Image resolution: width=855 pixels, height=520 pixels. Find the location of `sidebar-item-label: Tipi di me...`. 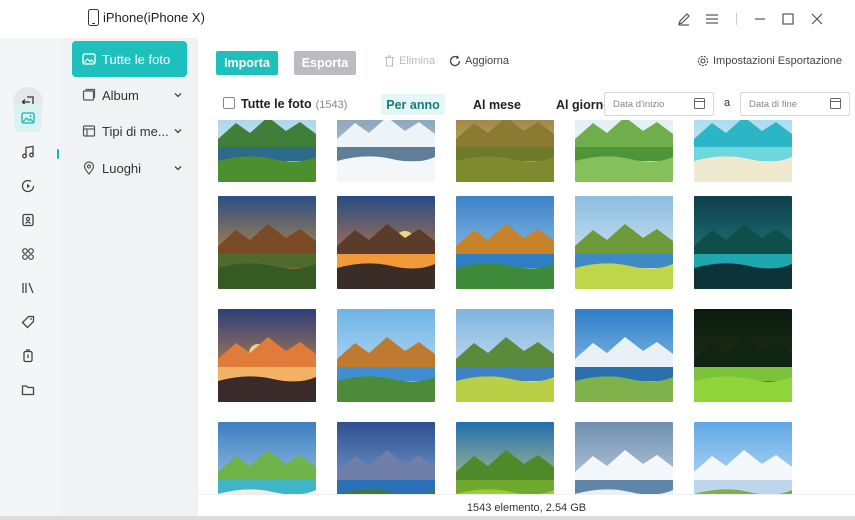

sidebar-item-label: Tipi di me... is located at coordinates (135, 131).